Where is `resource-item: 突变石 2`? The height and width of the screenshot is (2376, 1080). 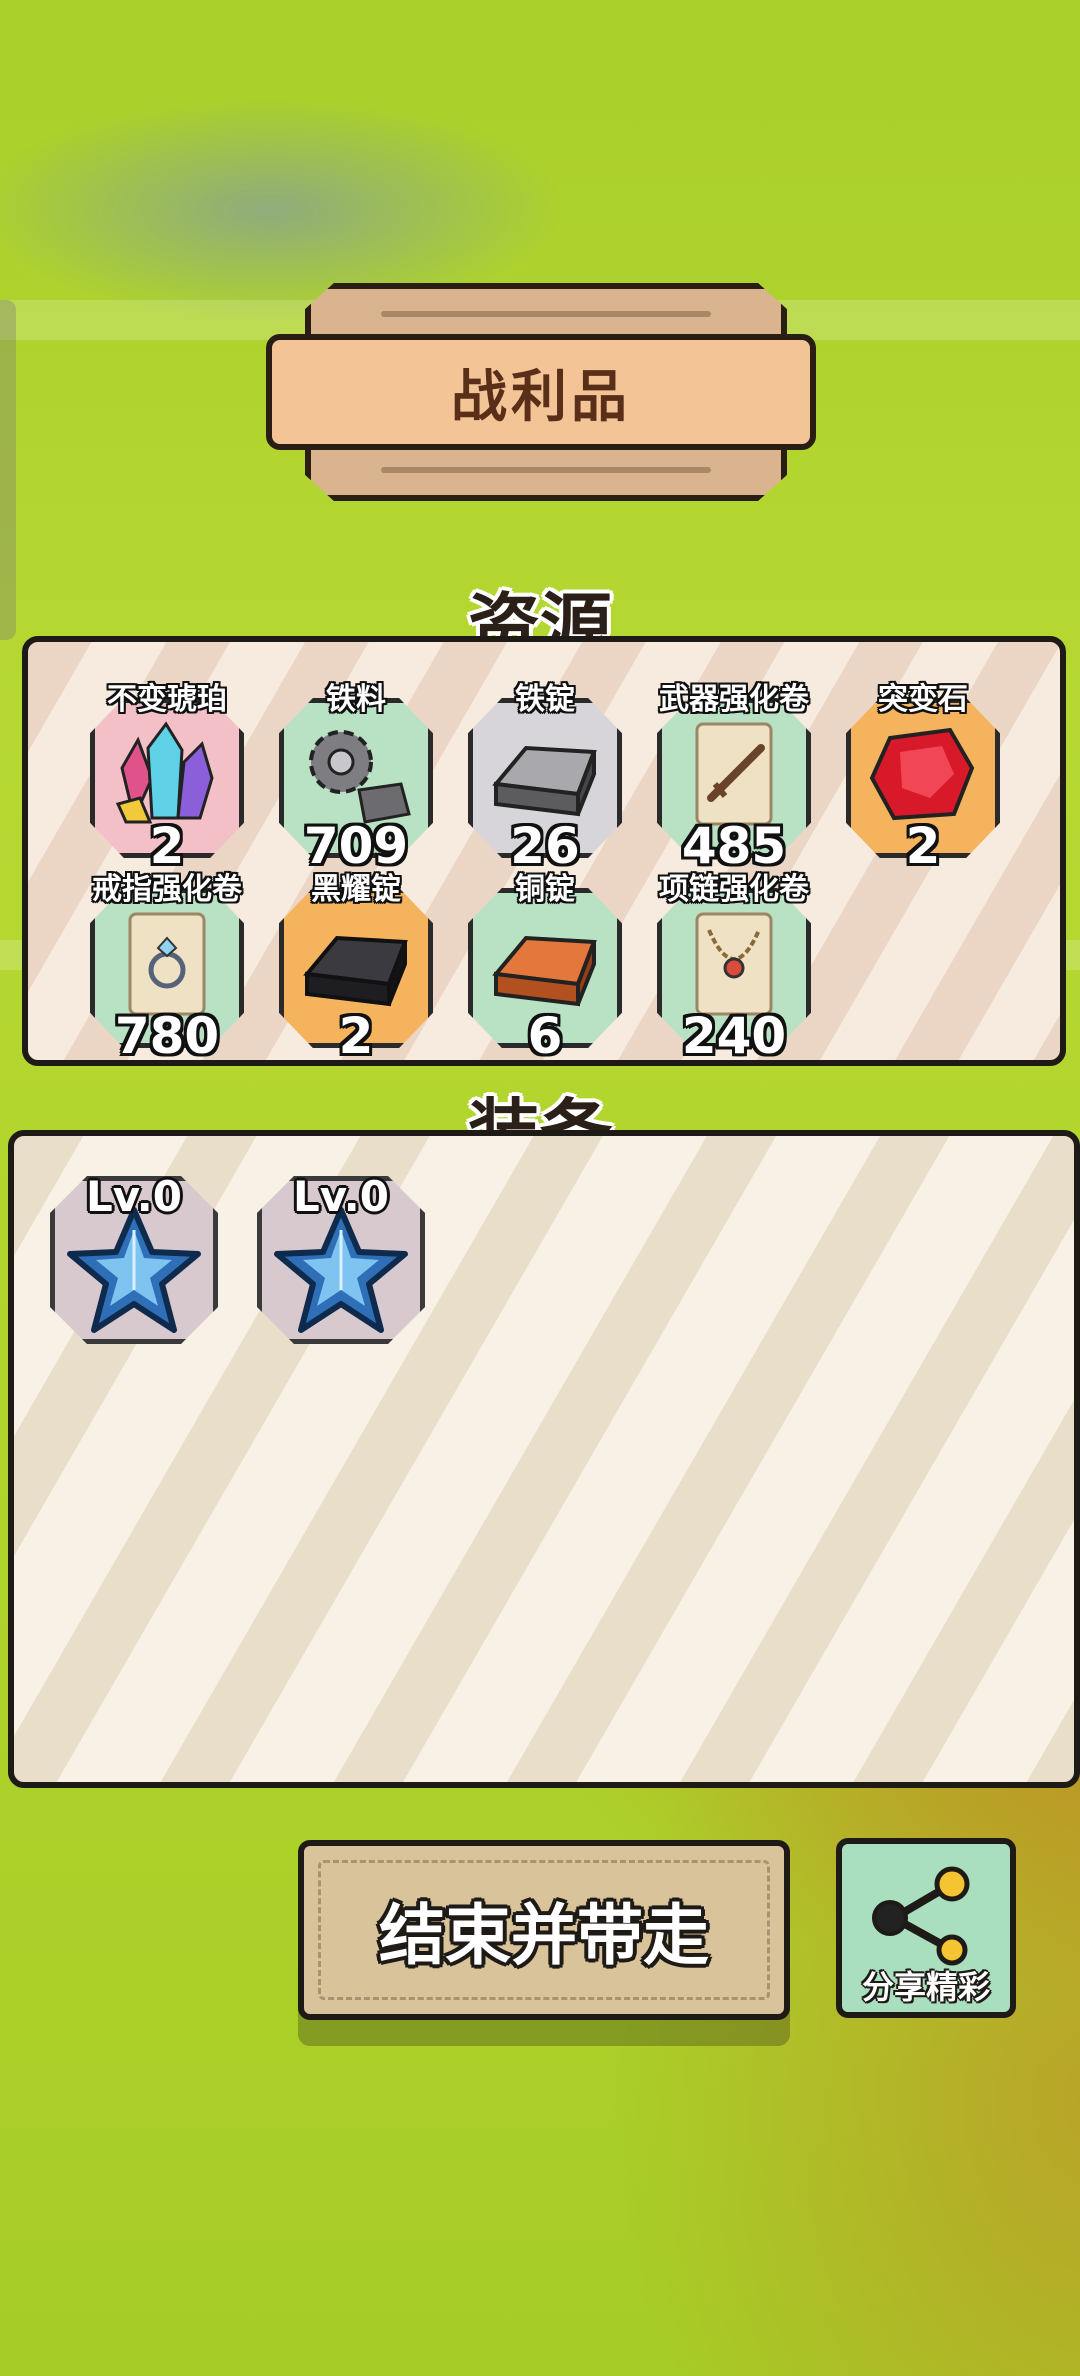
resource-item: 突变石 2 is located at coordinates (923, 776).